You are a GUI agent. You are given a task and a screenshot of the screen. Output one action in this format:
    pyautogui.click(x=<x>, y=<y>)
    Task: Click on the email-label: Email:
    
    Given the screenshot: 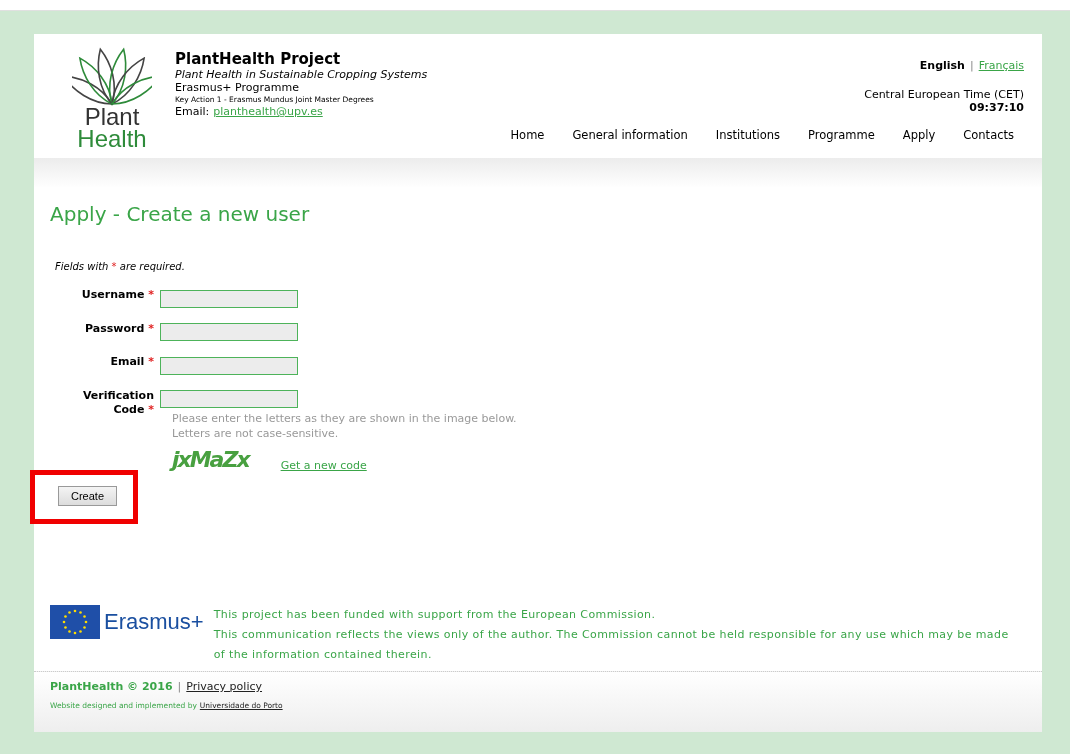 What is the action you would take?
    pyautogui.click(x=192, y=111)
    